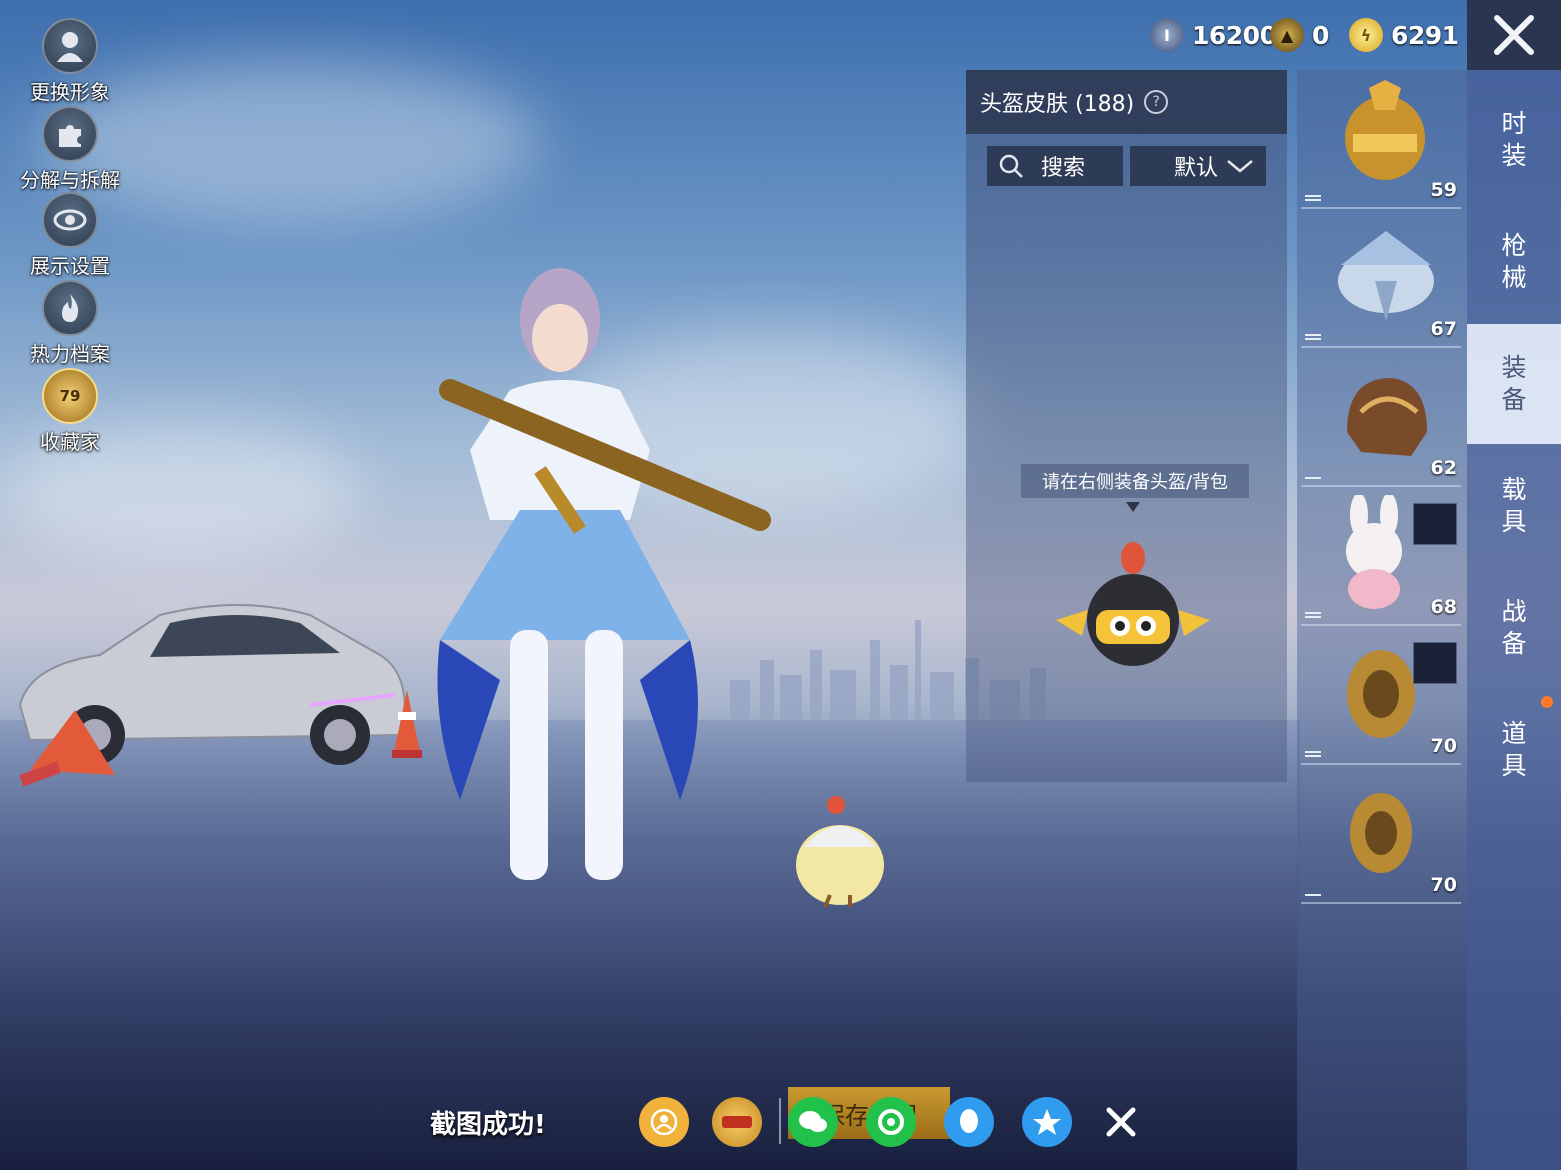 This screenshot has width=1561, height=1170. I want to click on category-tabs: 时装 枪械 装备 载具 战备 道具, so click(1514, 620).